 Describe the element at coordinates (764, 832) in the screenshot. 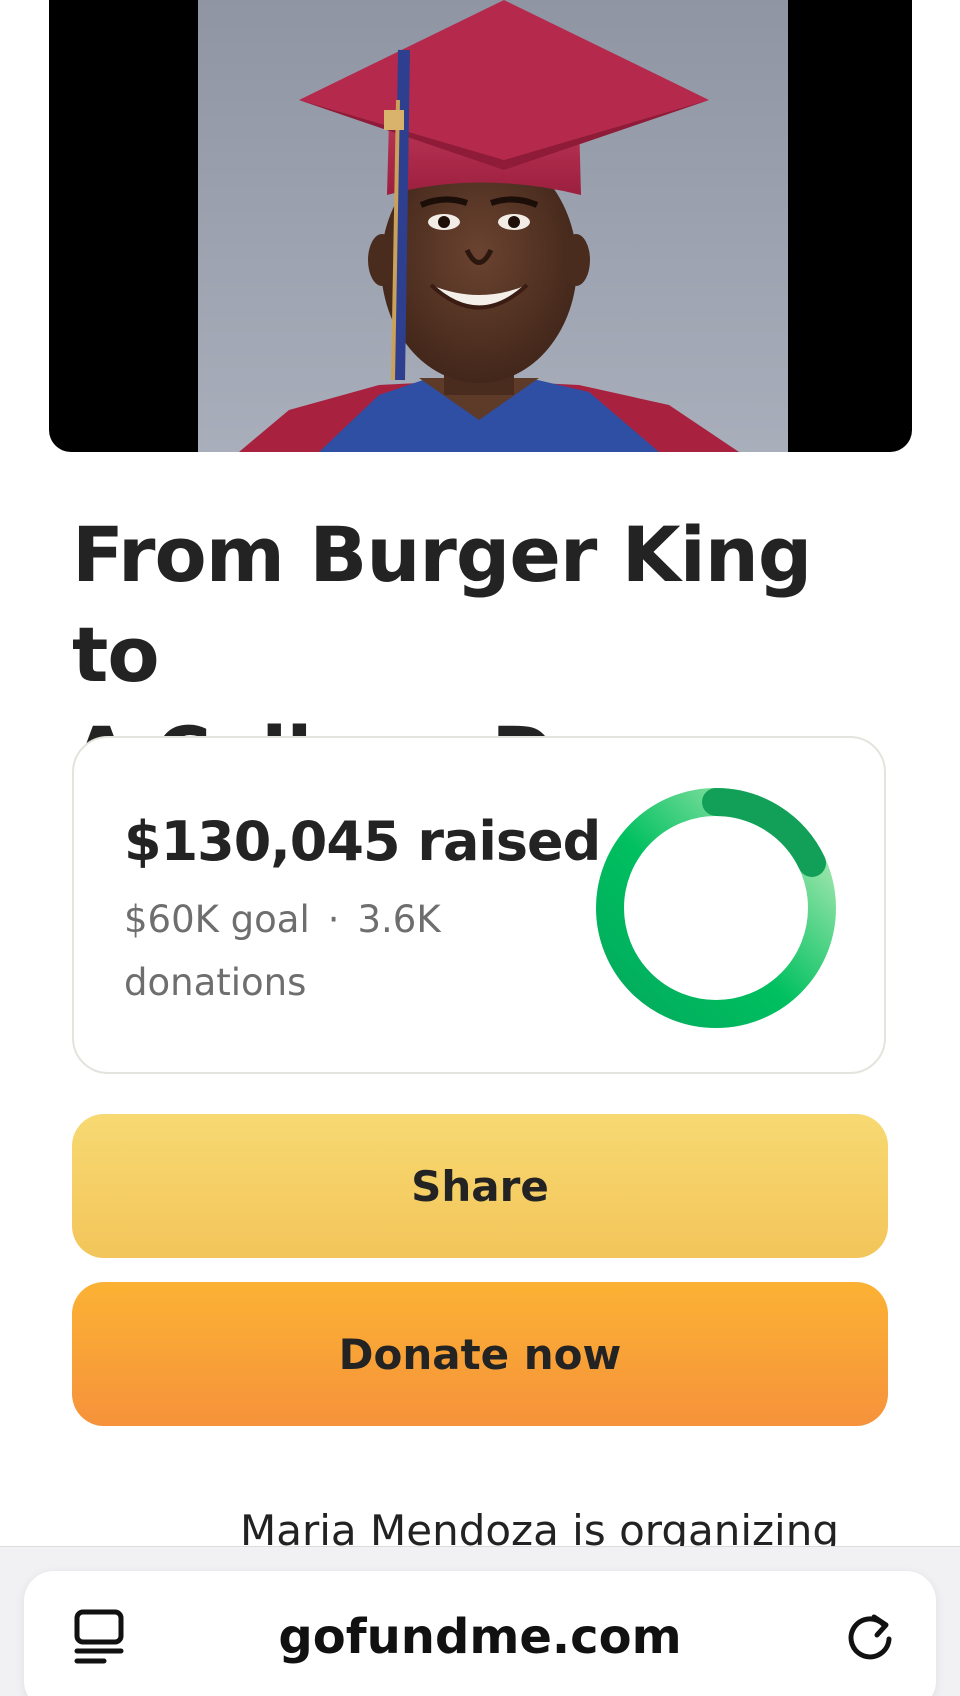

I see `progress-ring-cap` at that location.